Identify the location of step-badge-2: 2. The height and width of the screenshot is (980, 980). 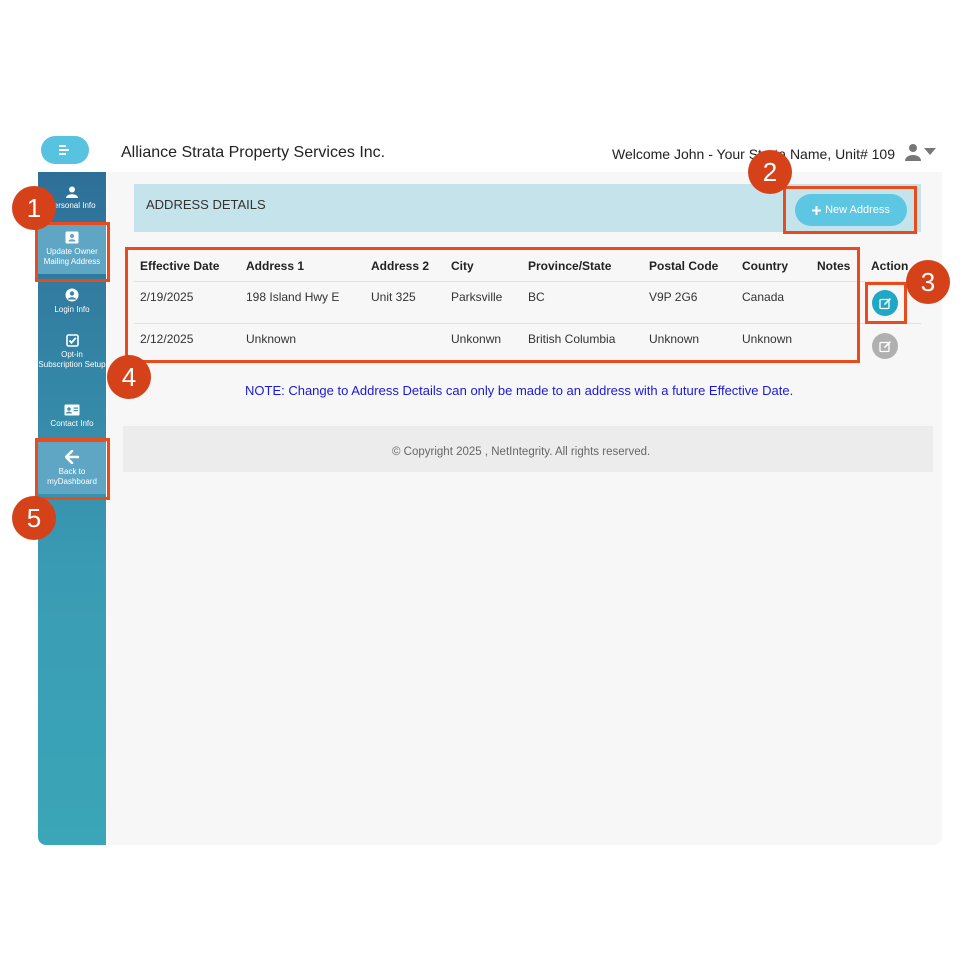
(770, 172).